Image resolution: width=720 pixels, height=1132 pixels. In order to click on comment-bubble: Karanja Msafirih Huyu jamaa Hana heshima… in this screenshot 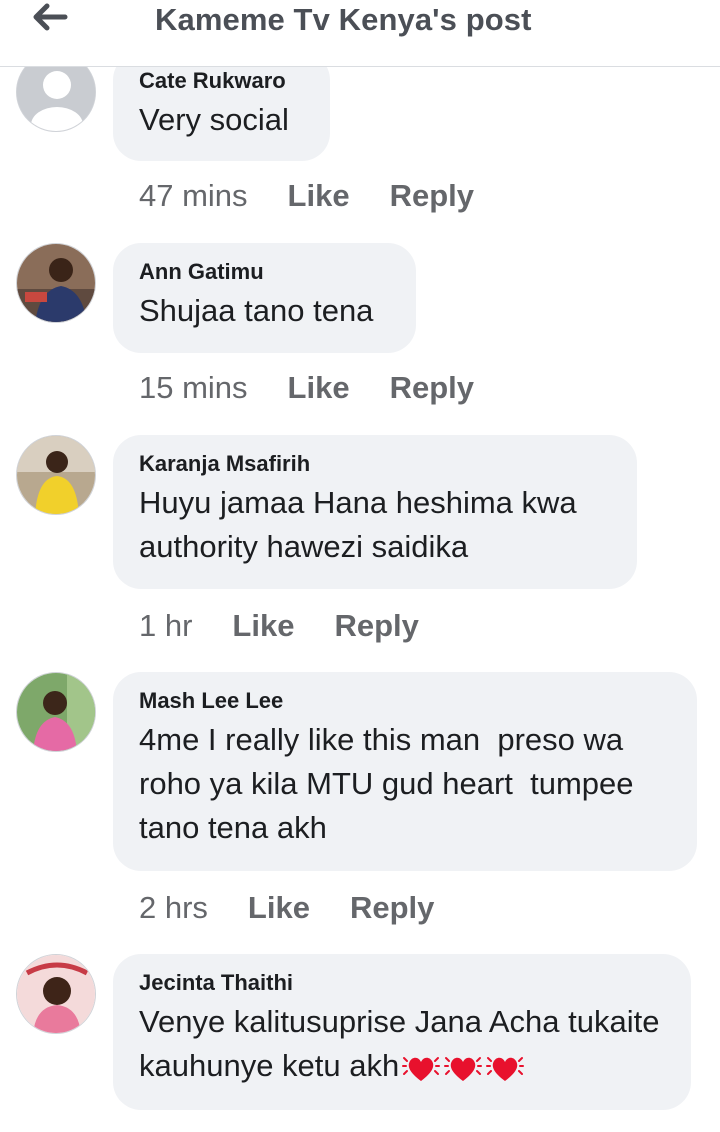, I will do `click(375, 512)`.